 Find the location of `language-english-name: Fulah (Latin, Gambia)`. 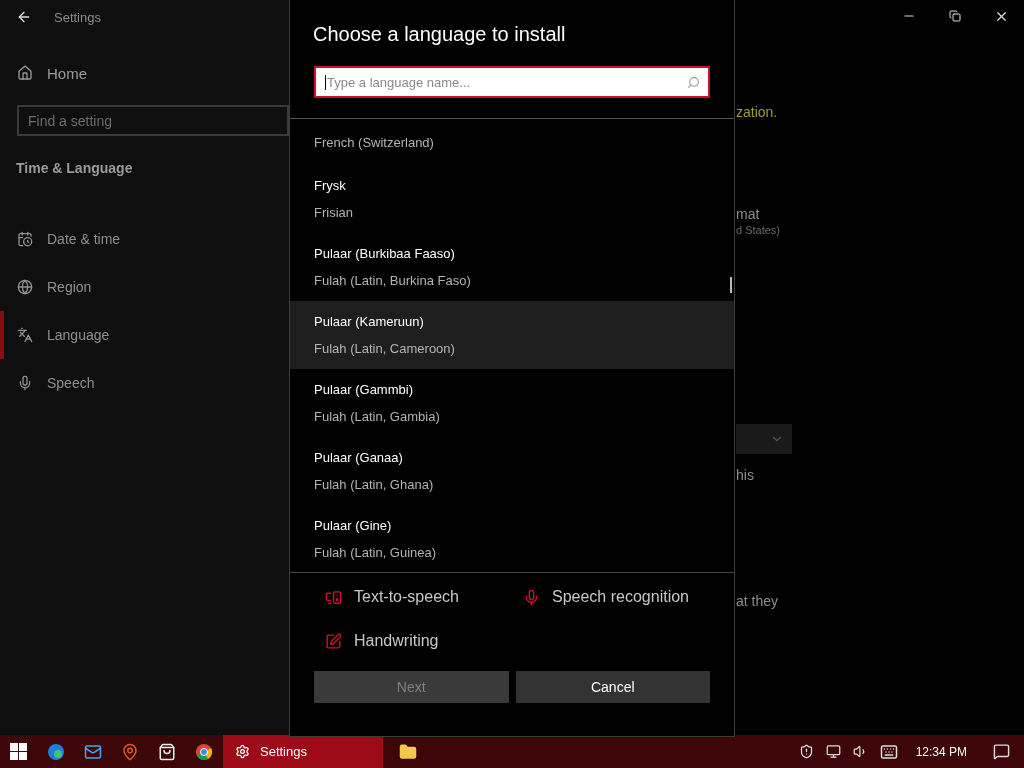

language-english-name: Fulah (Latin, Gambia) is located at coordinates (377, 416).